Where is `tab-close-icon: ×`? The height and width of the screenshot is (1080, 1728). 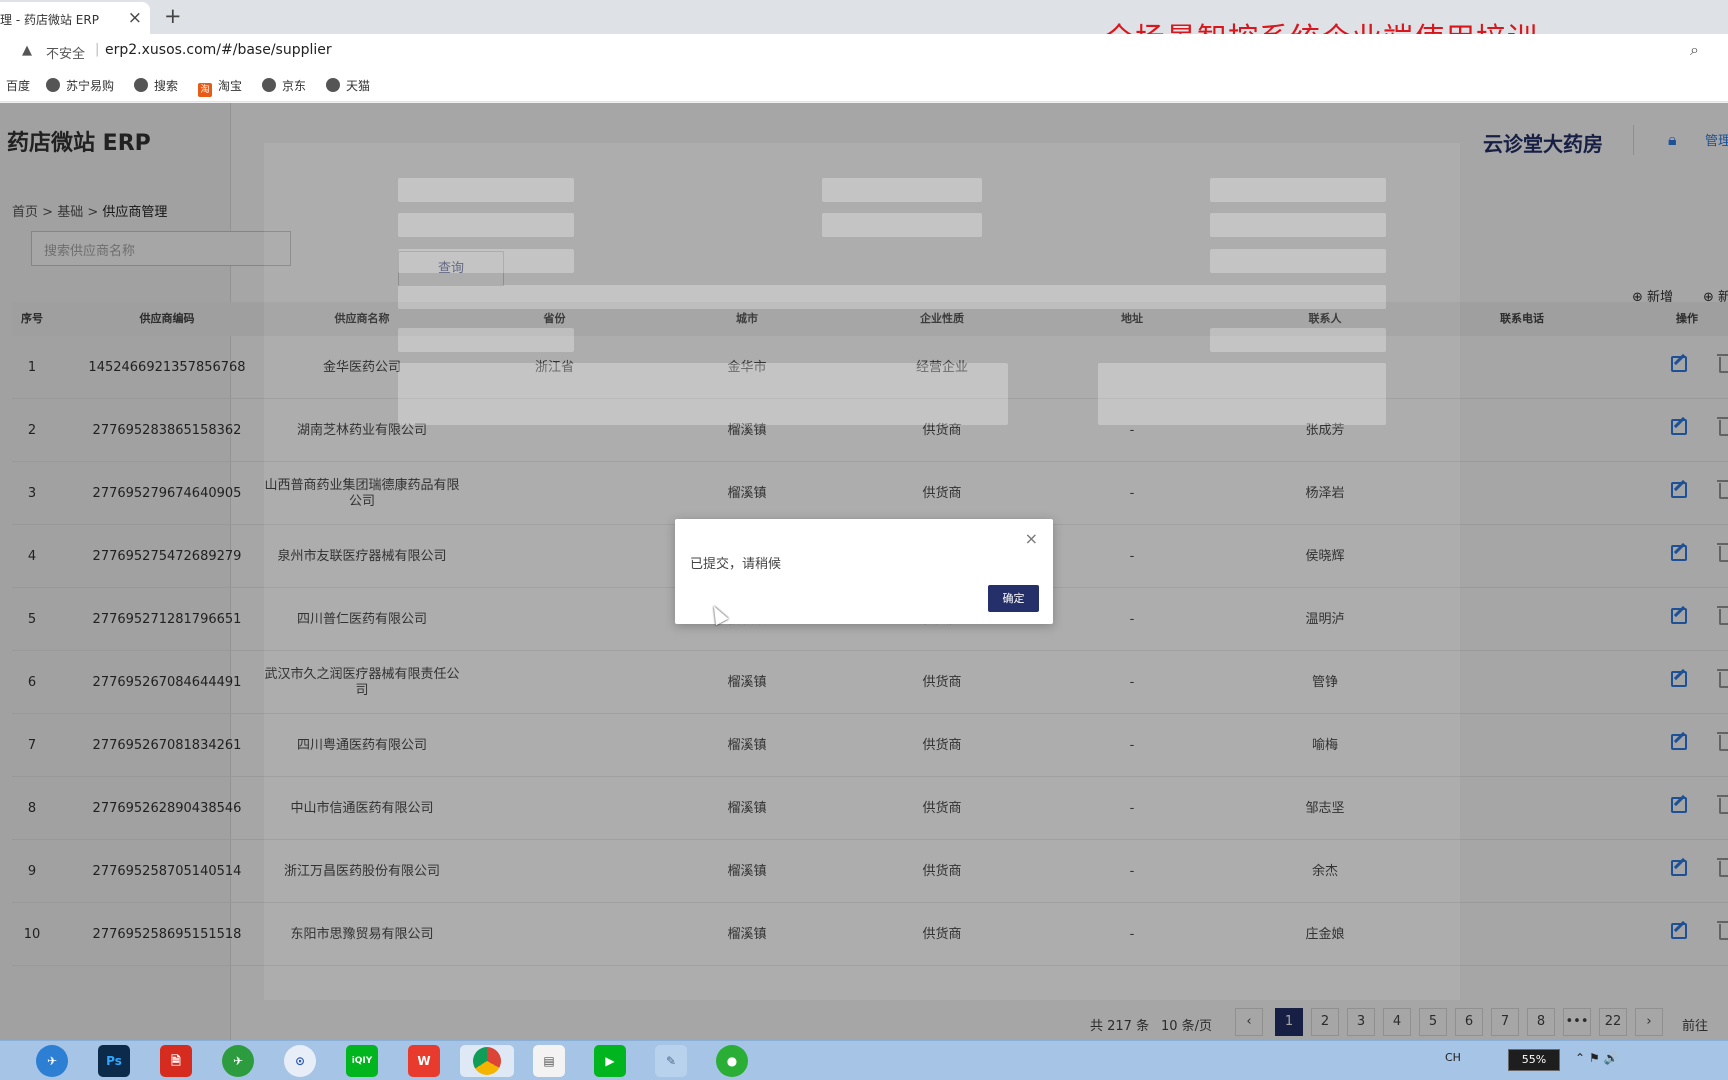 tab-close-icon: × is located at coordinates (135, 18).